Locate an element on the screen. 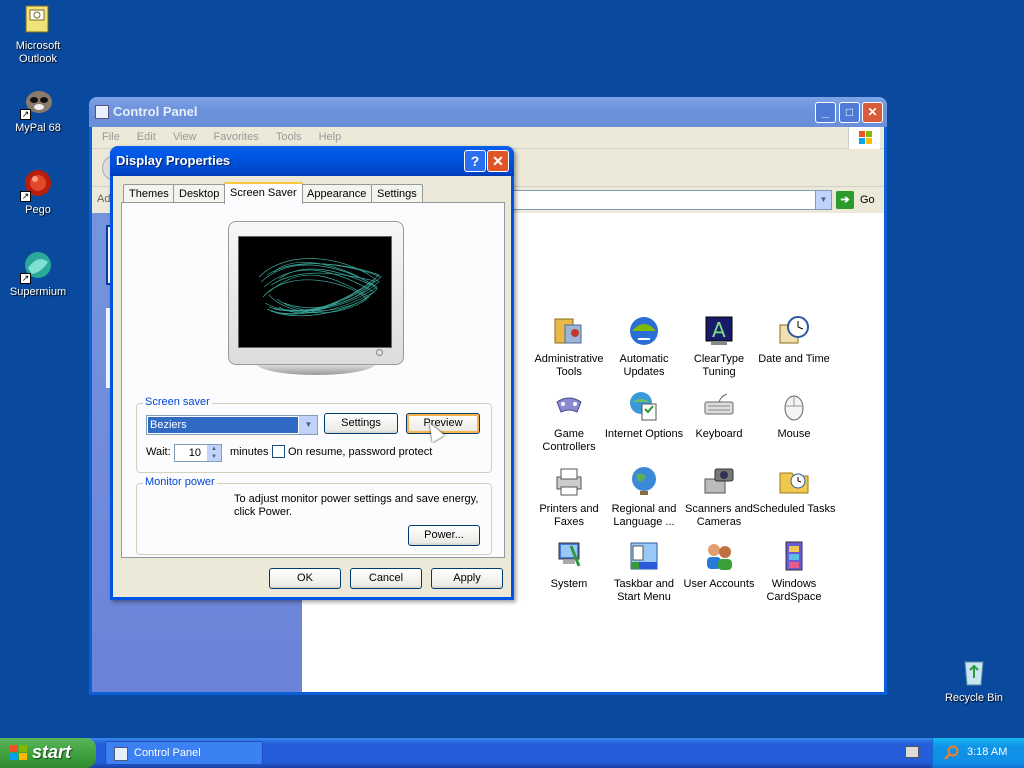 This screenshot has width=1024, height=768. tab-settings: Settings is located at coordinates (397, 193).